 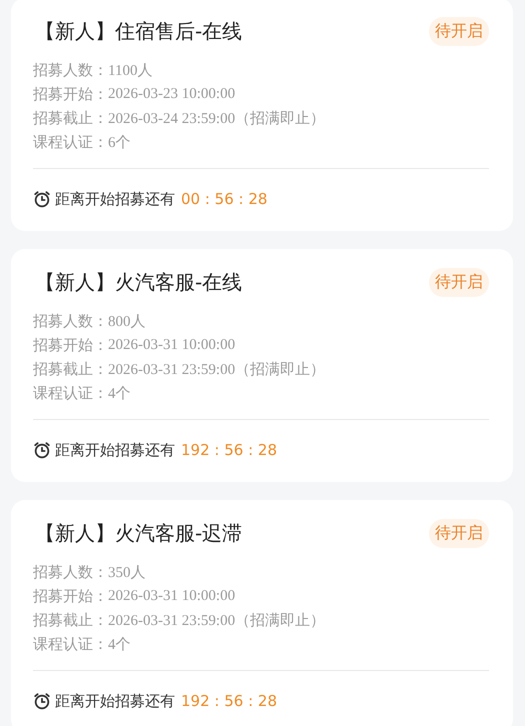 I want to click on field-value: 2026-03-24 23:59:00（招满即止）, so click(x=217, y=119).